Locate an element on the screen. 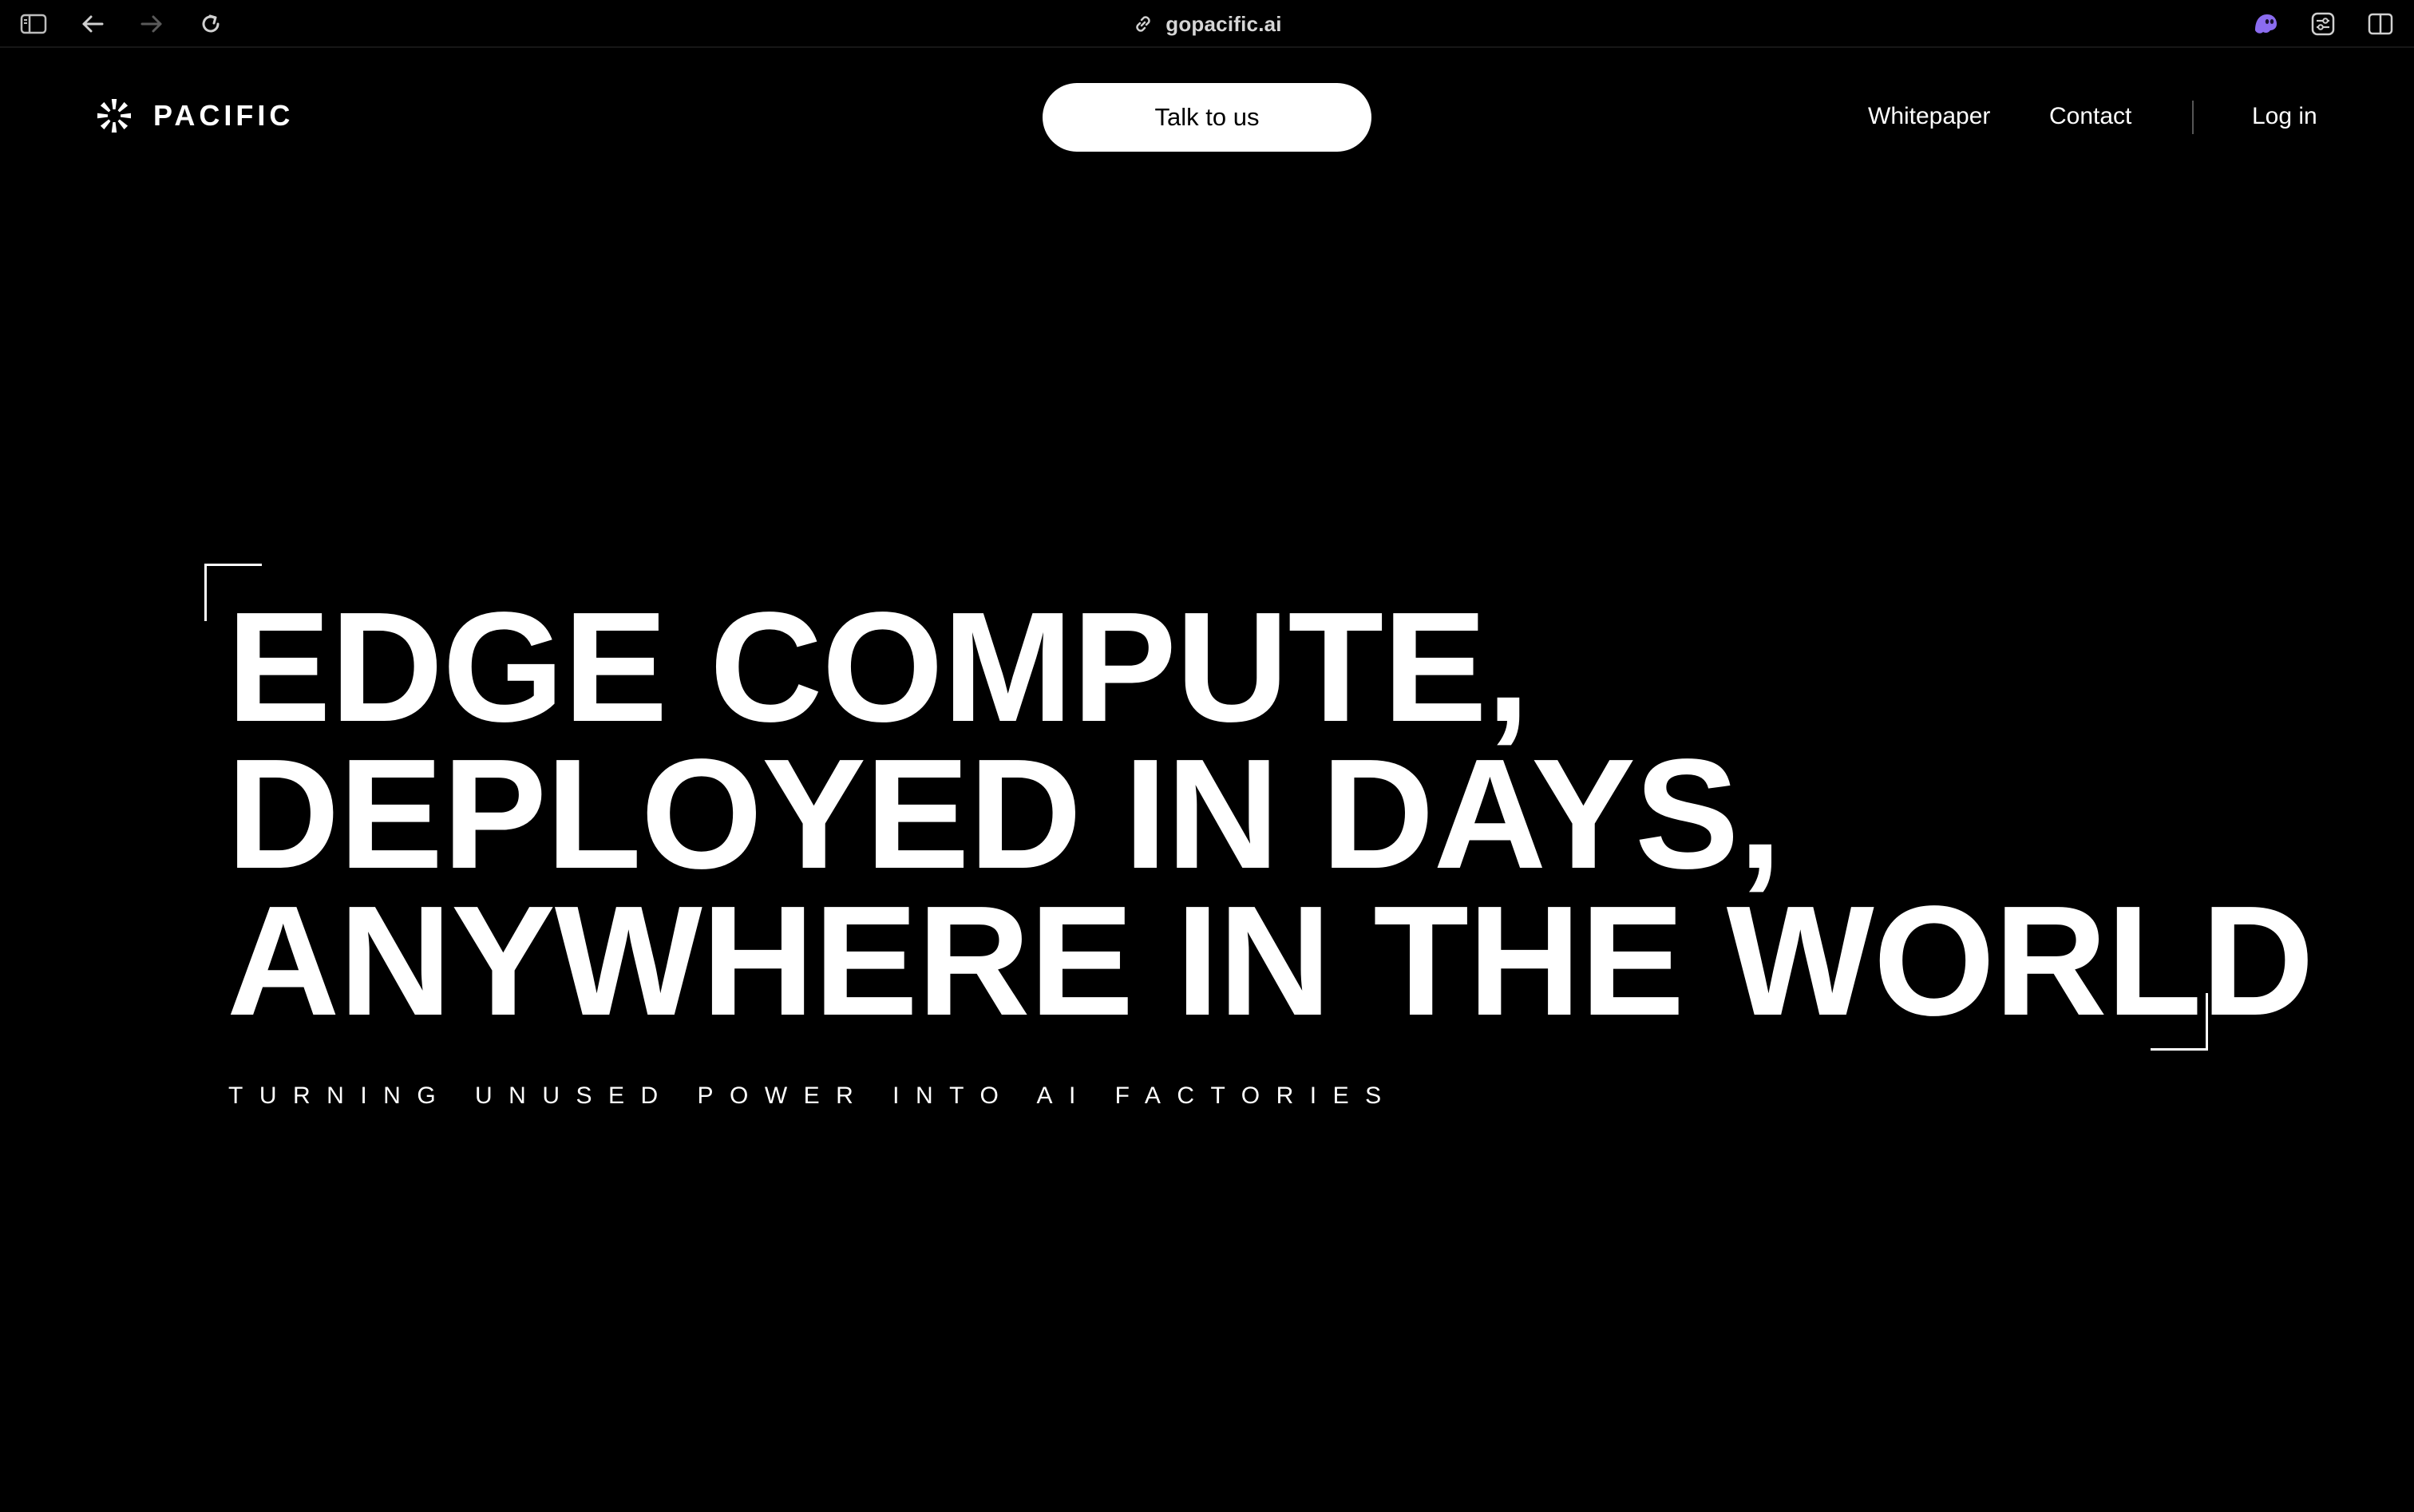  link-icon is located at coordinates (1143, 24).